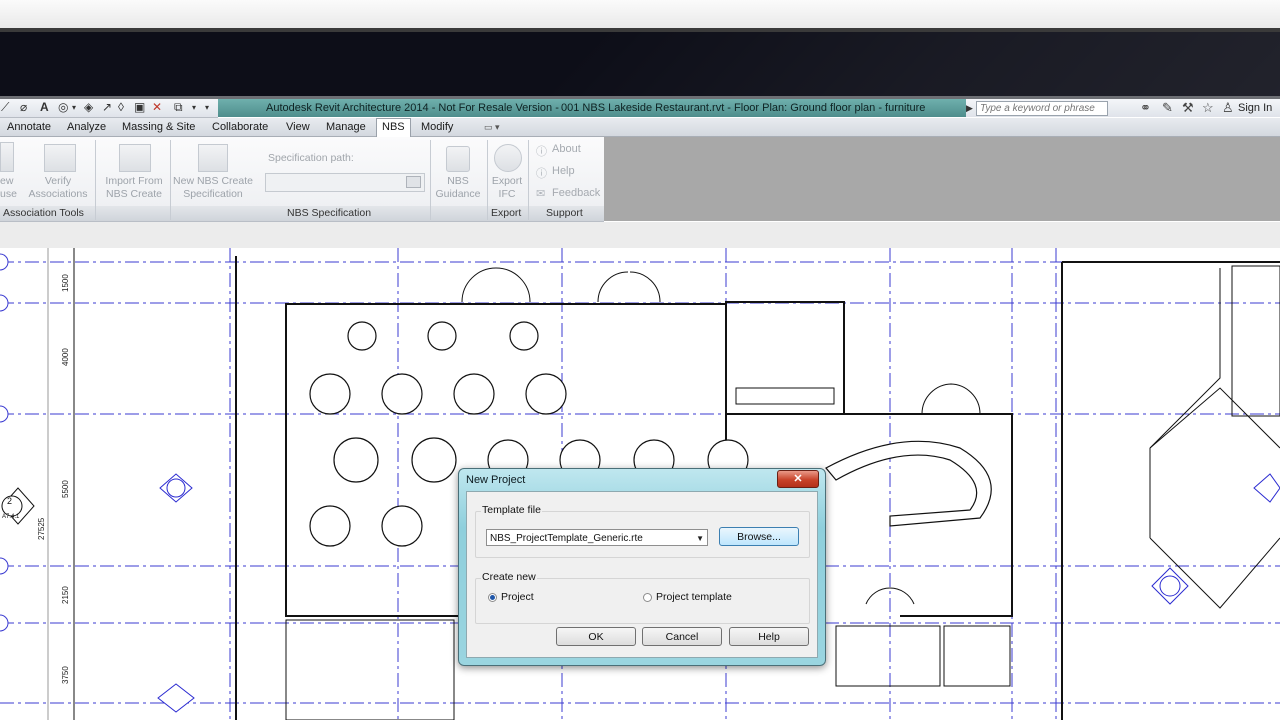 The image size is (1280, 720). Describe the element at coordinates (311, 158) in the screenshot. I see `spec-path-label: Specification path:` at that location.